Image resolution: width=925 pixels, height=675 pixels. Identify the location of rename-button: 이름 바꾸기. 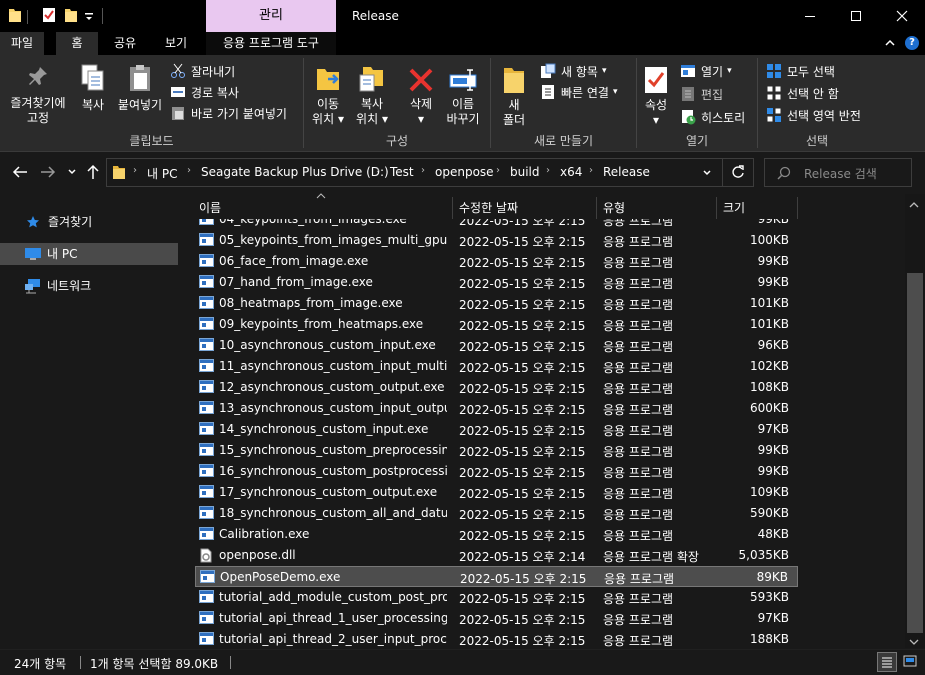
(463, 93).